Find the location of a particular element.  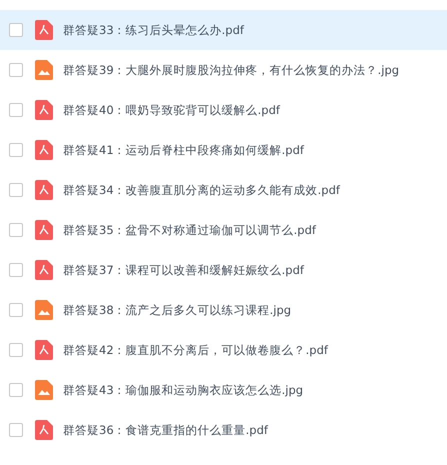

file-name: 群答疑37：课程可以改善和缓解妊娠纹么.pdf is located at coordinates (183, 270).